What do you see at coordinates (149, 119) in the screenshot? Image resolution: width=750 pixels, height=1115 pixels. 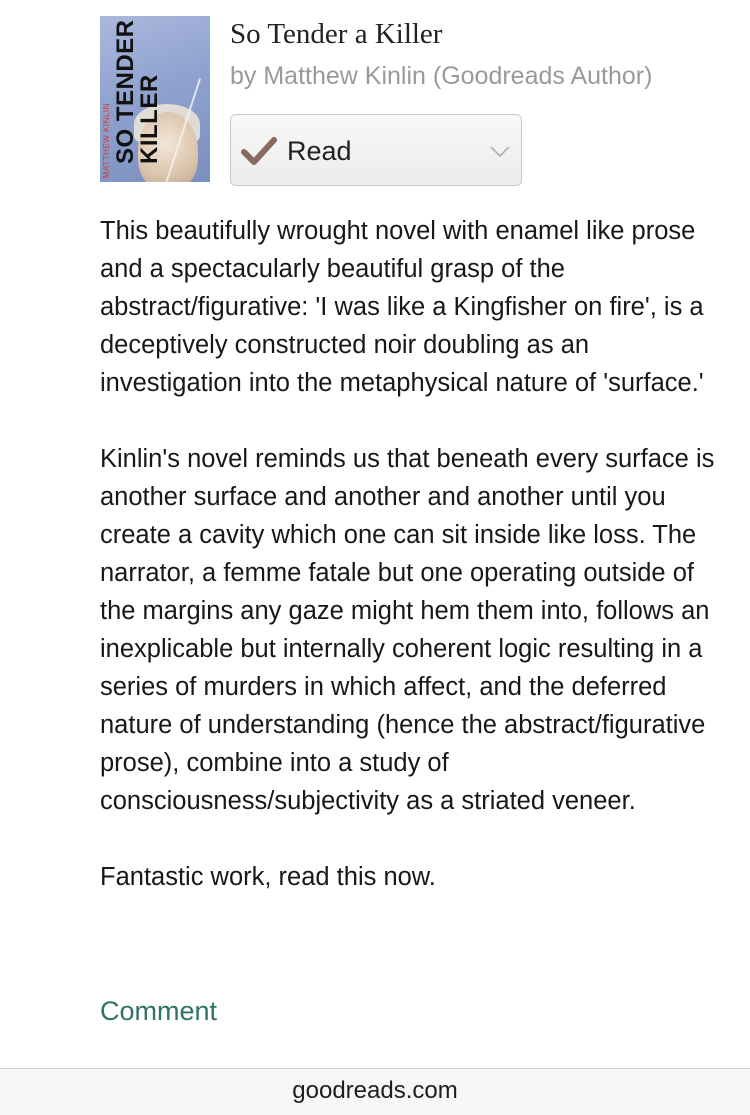 I see `cover-title-line2: KILLER` at bounding box center [149, 119].